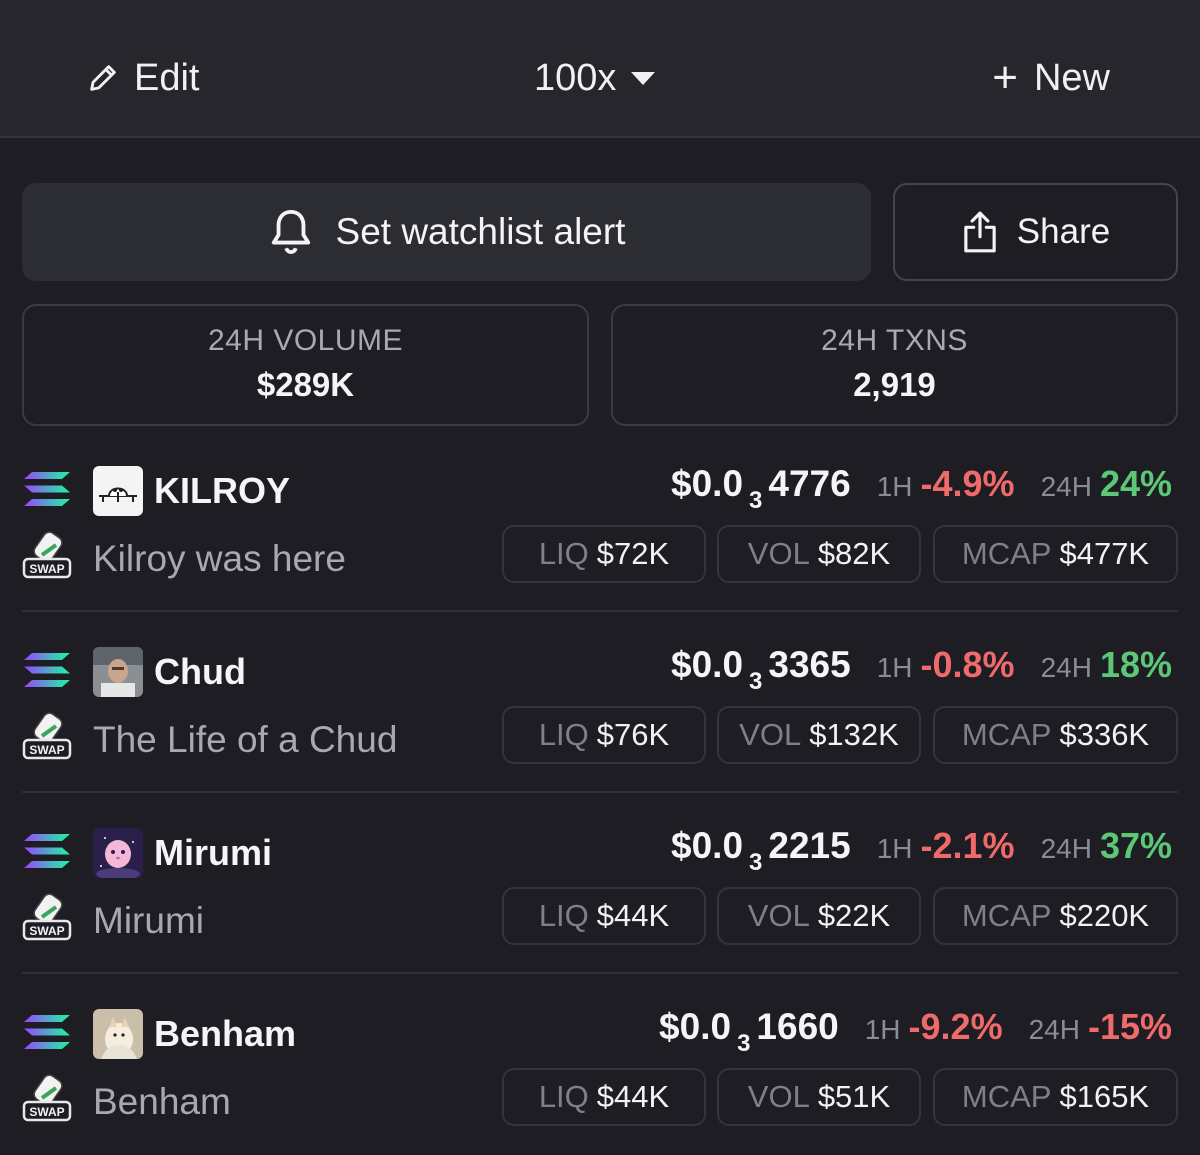  What do you see at coordinates (1055, 735) in the screenshot?
I see `market-cap-pill: MCAP $336K` at bounding box center [1055, 735].